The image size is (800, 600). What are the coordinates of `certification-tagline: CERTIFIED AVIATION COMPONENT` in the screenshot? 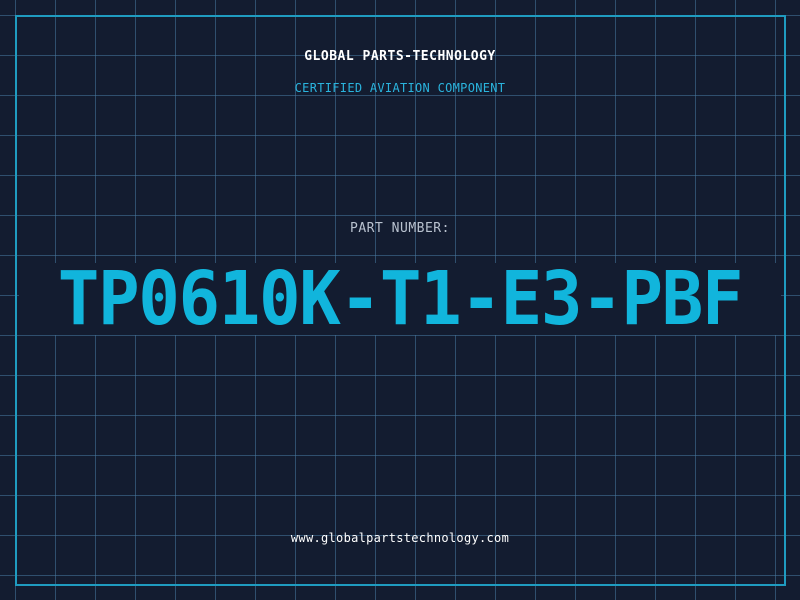 It's located at (400, 88).